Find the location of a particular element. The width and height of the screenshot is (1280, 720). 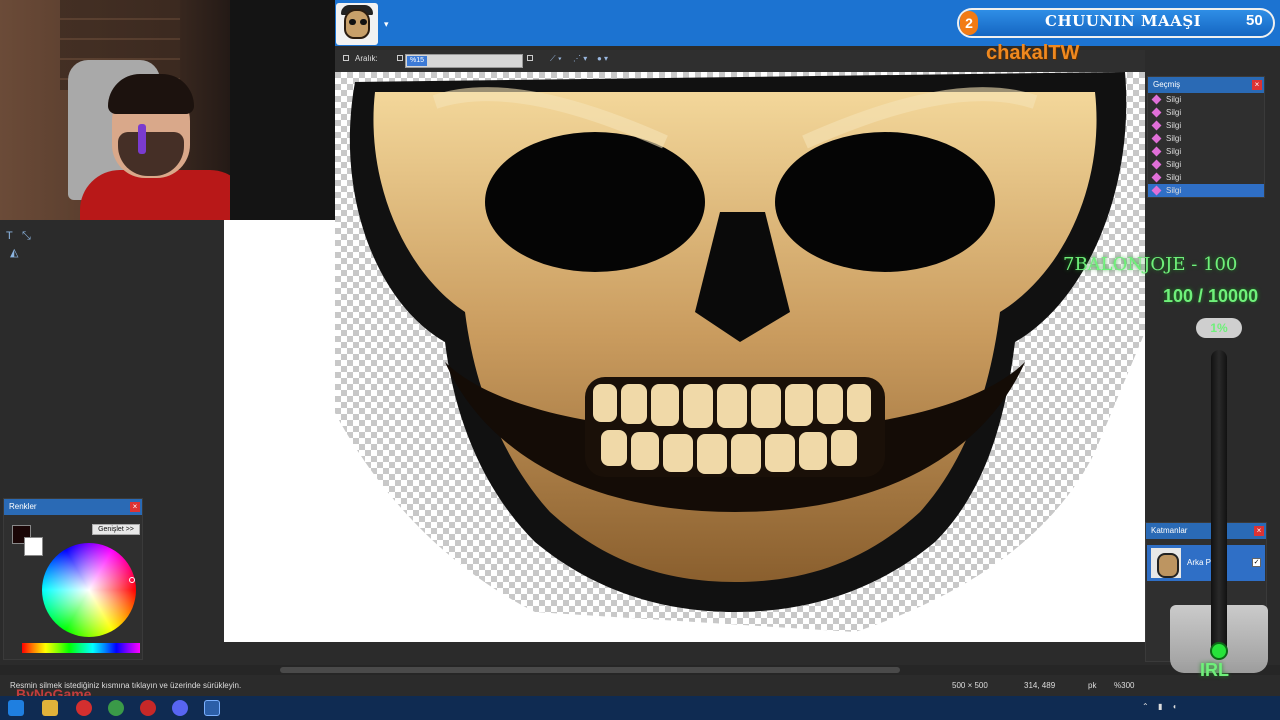

donation-progress-bar is located at coordinates (1219, 502).